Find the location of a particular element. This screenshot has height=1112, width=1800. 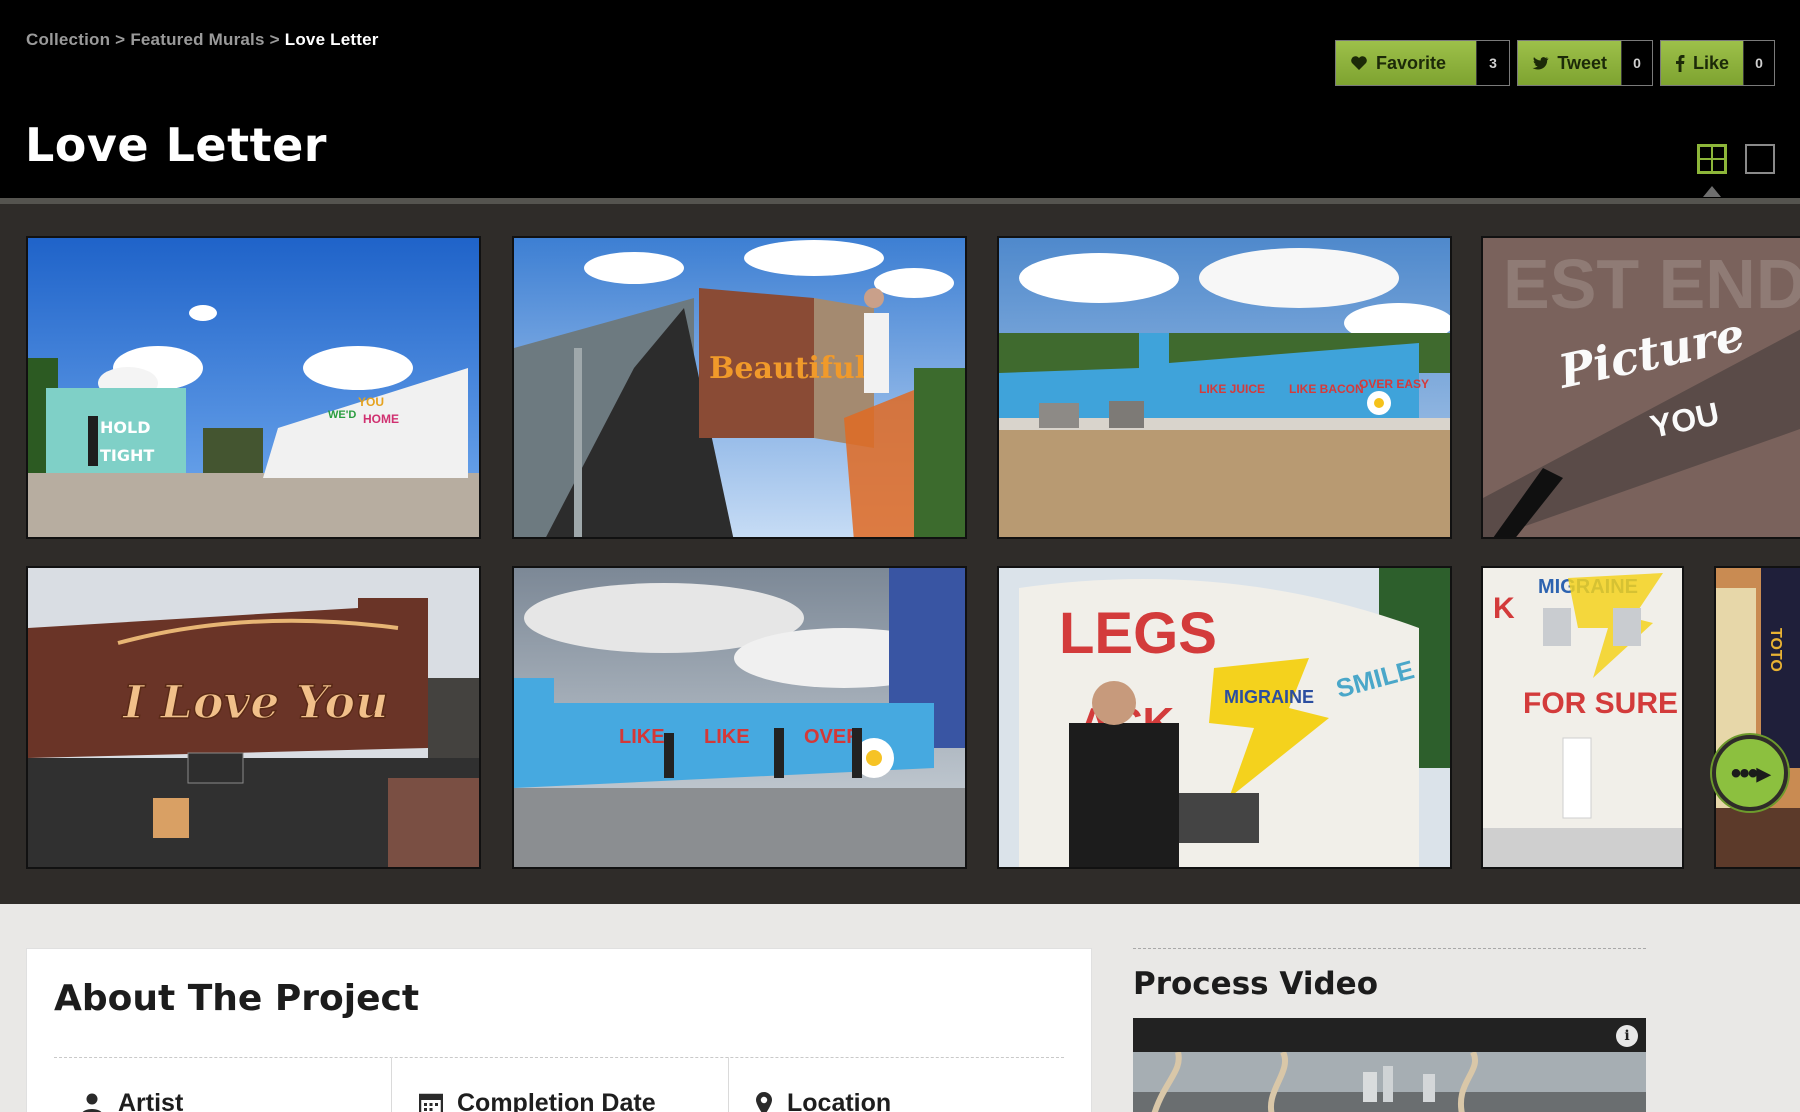

gallery-image: MIGRAINE K FOR SURE is located at coordinates (1582, 717).